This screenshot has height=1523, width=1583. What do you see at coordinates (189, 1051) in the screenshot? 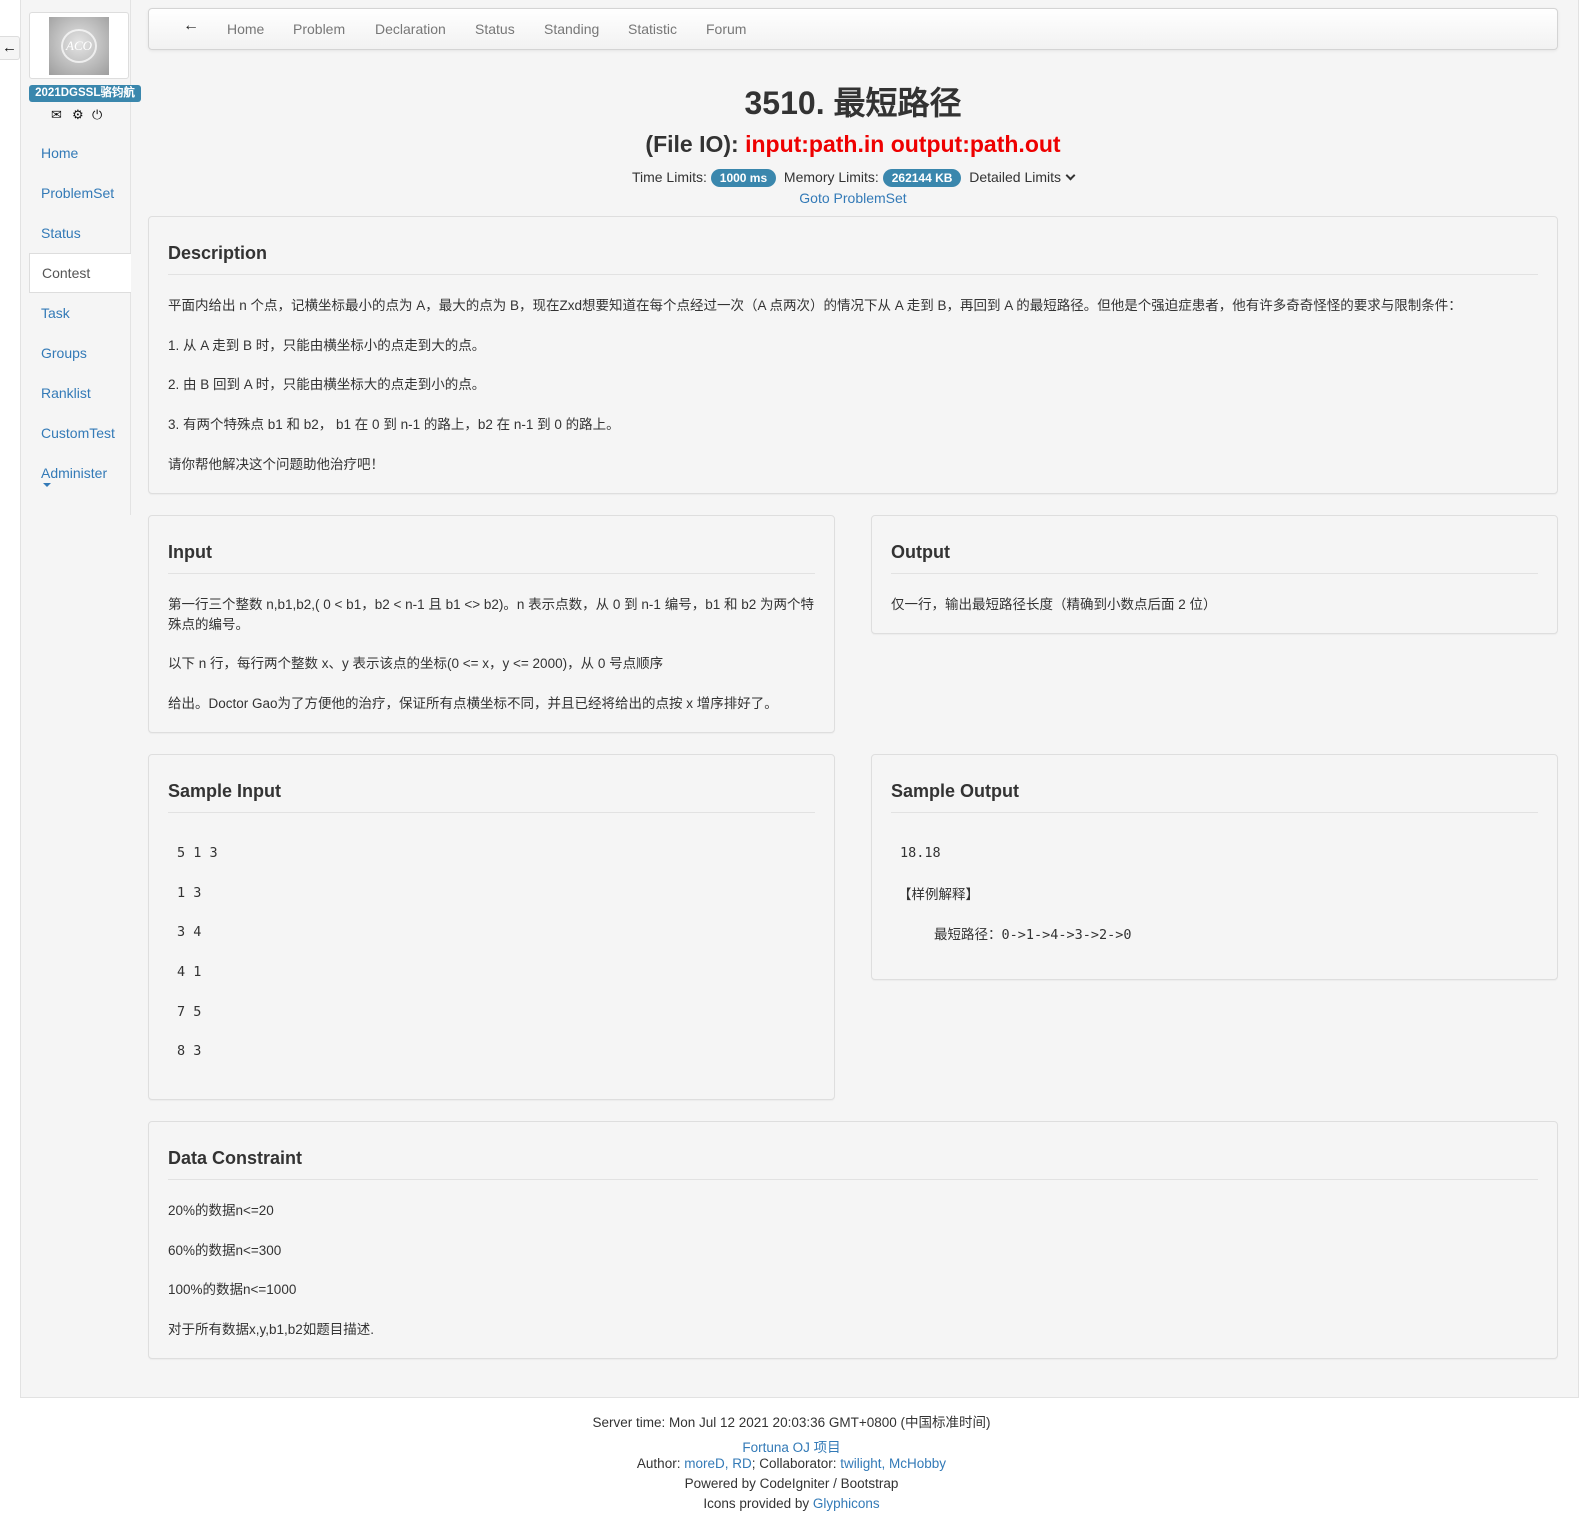
I see `sample-input-line: 8 3` at bounding box center [189, 1051].